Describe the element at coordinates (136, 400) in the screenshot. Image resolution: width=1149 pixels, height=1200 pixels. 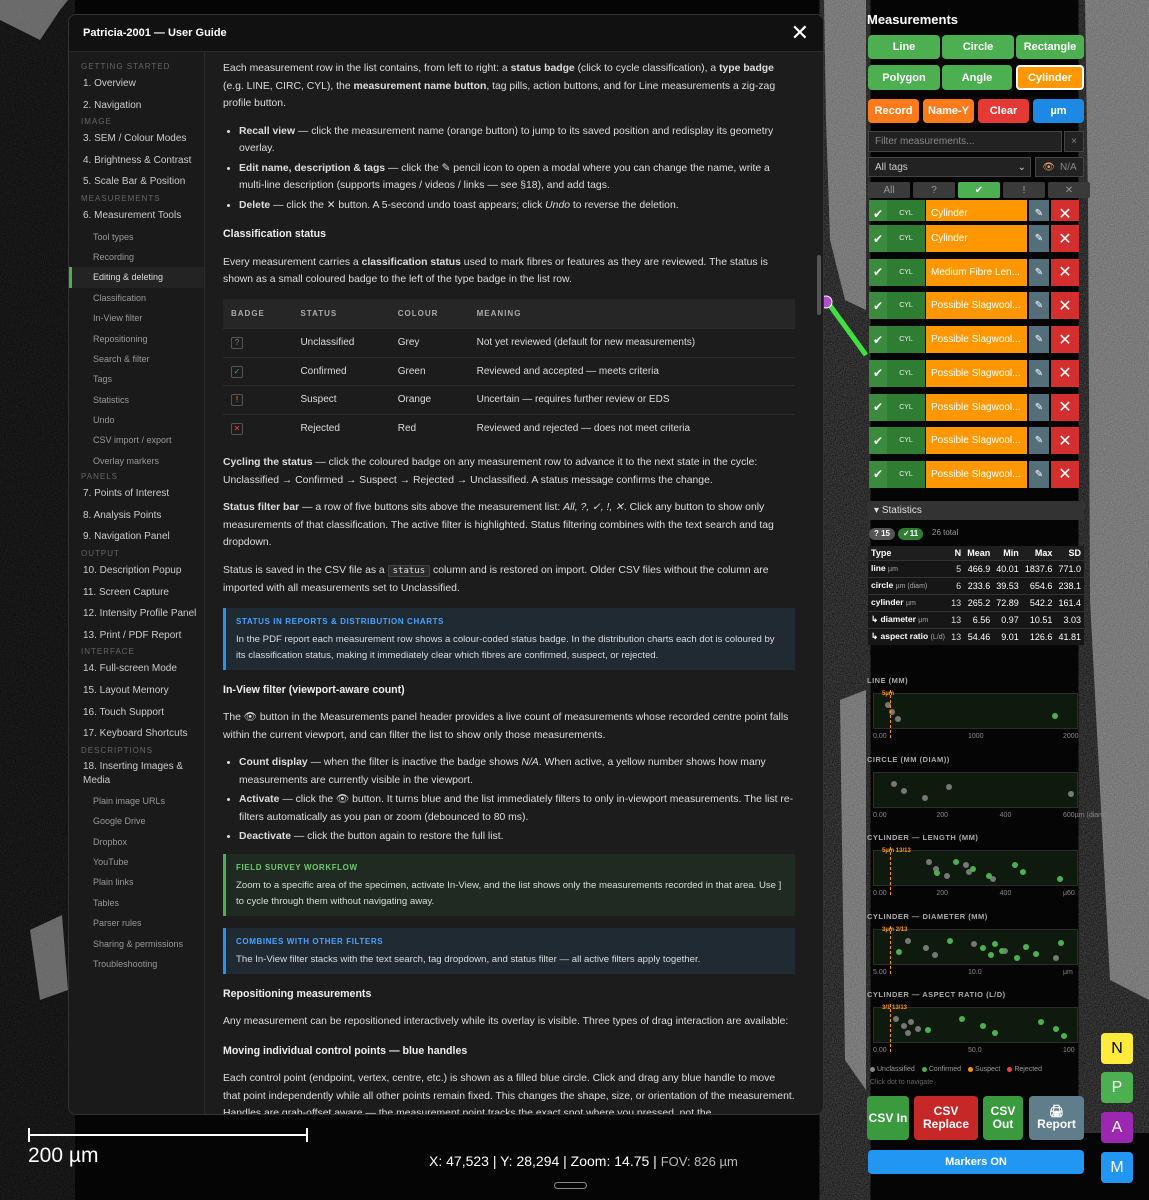
I see `toc-subitem: Statistics` at that location.